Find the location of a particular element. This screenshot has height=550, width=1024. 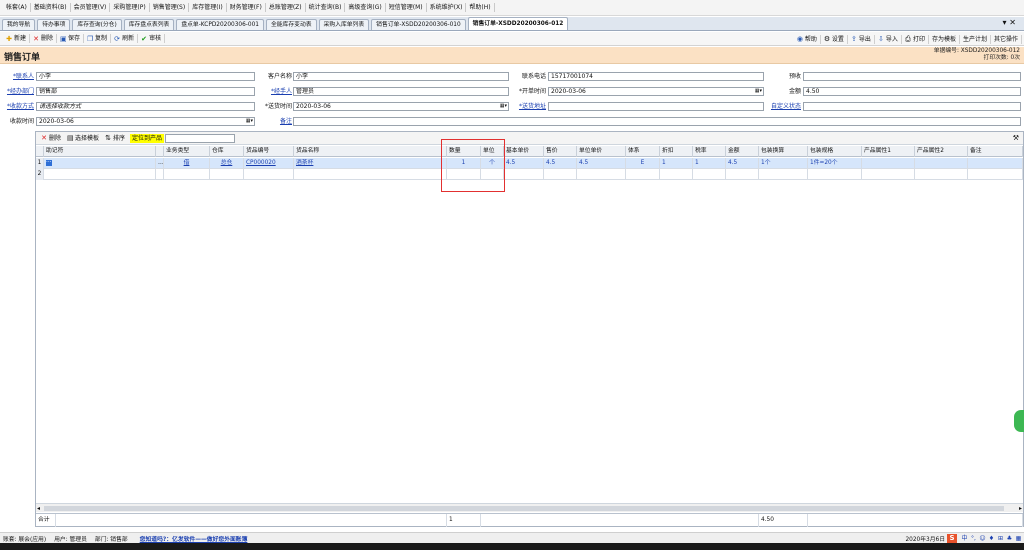

customer-input: 小李 is located at coordinates (401, 76).